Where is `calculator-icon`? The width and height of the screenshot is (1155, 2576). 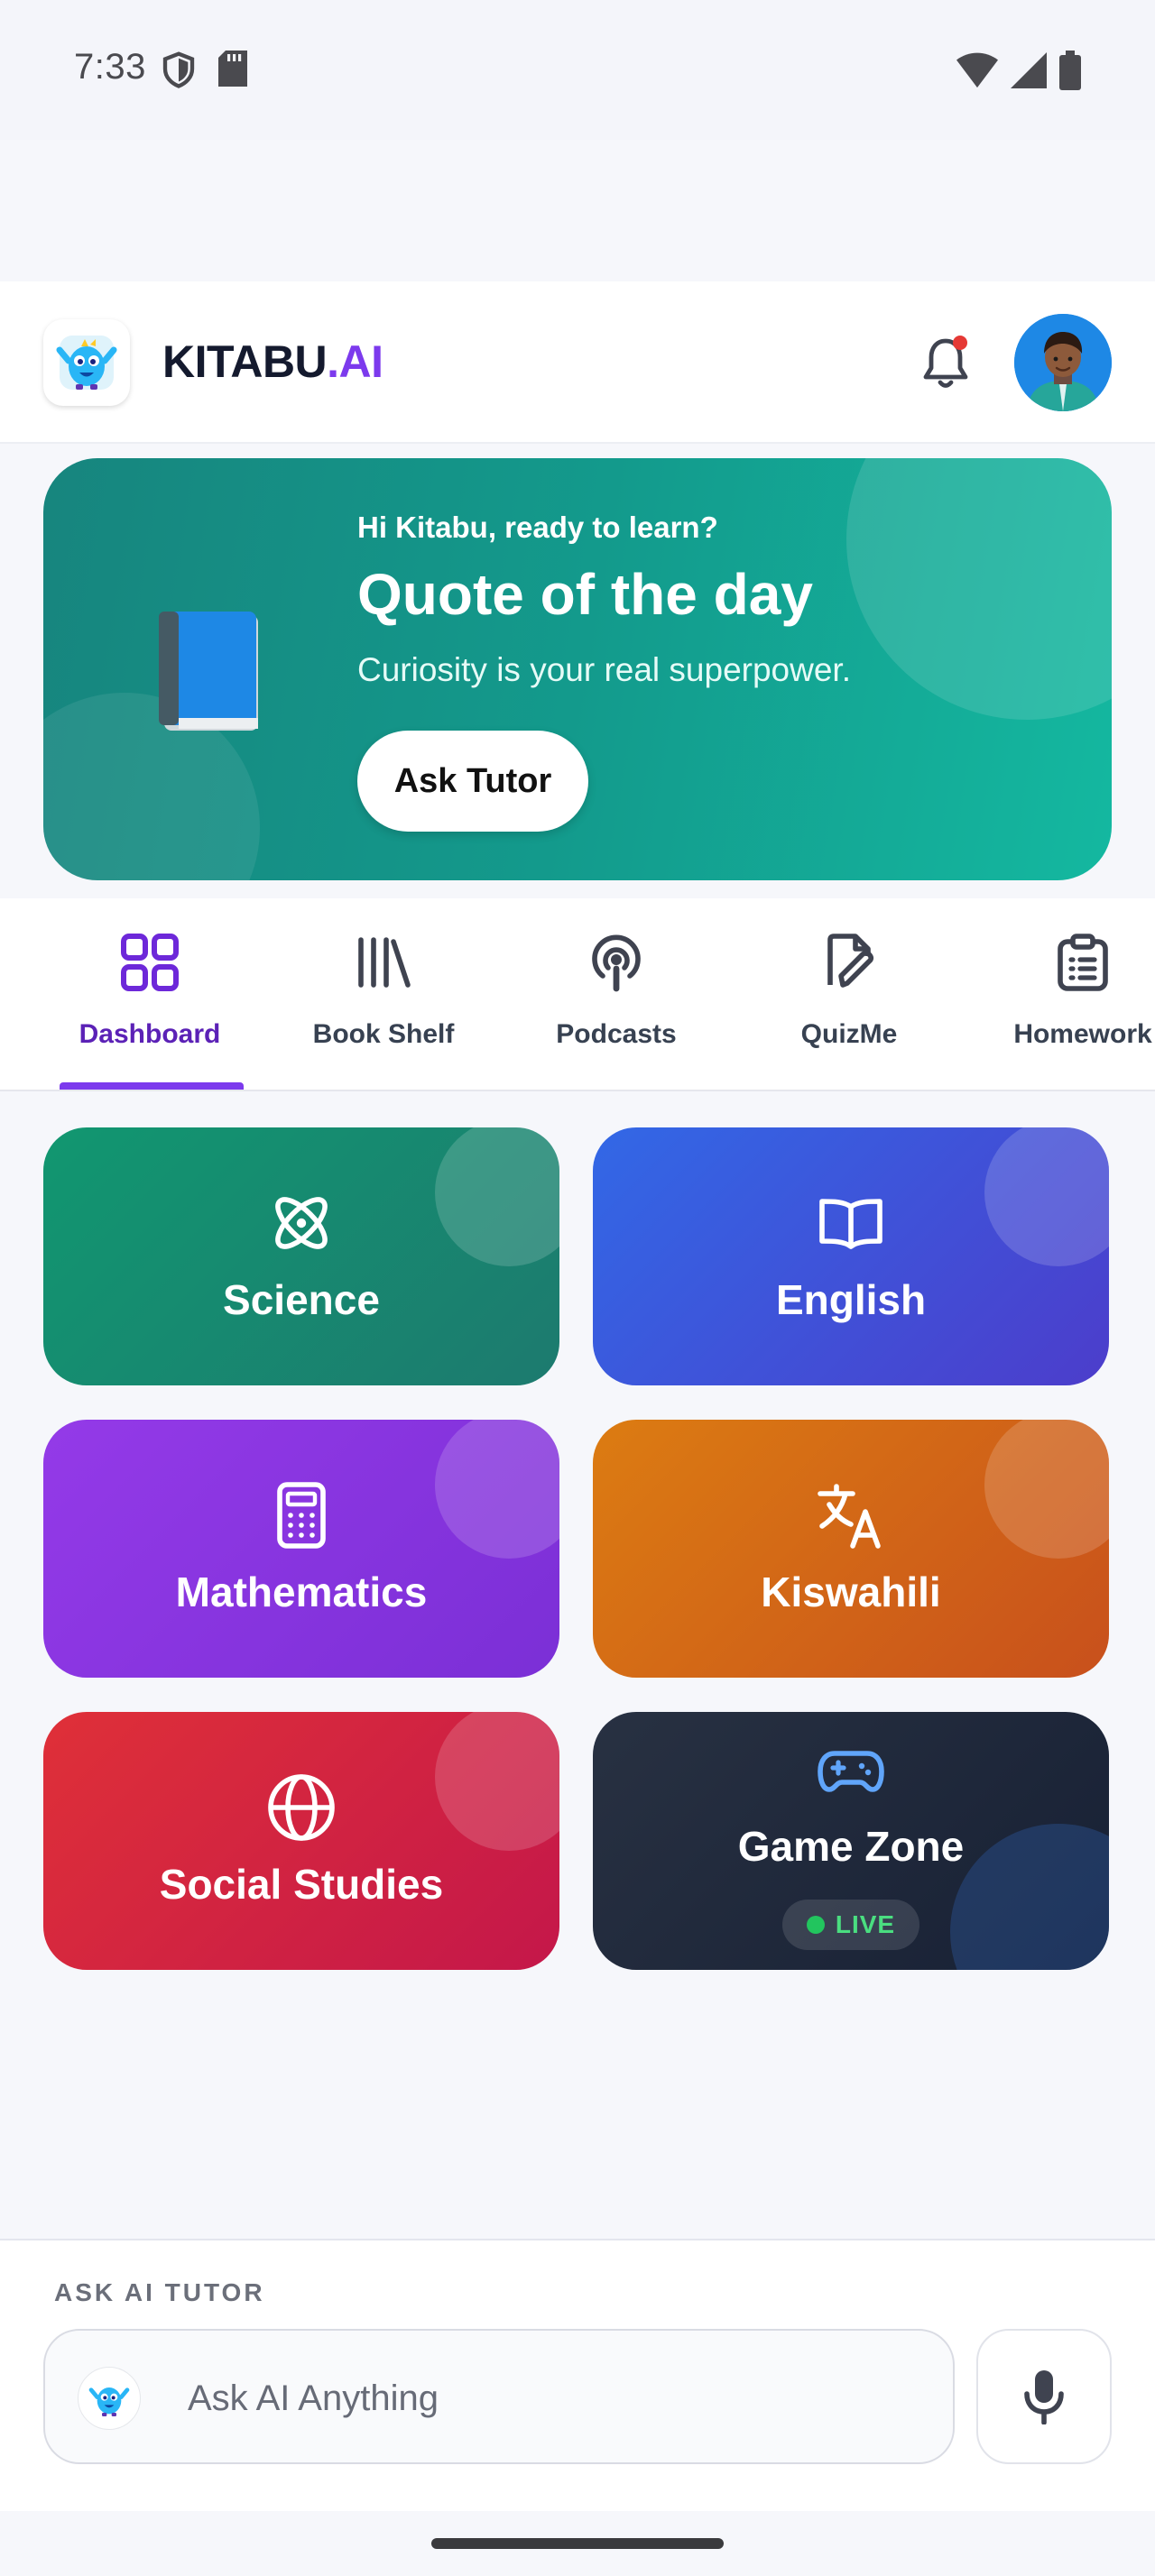
calculator-icon is located at coordinates (301, 1515).